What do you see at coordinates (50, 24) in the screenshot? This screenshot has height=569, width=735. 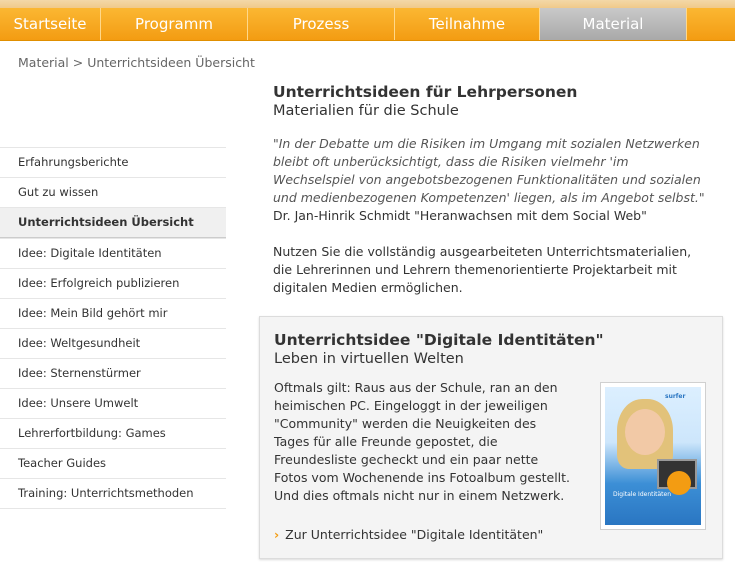 I see `nav-item-startseite: Startseite` at bounding box center [50, 24].